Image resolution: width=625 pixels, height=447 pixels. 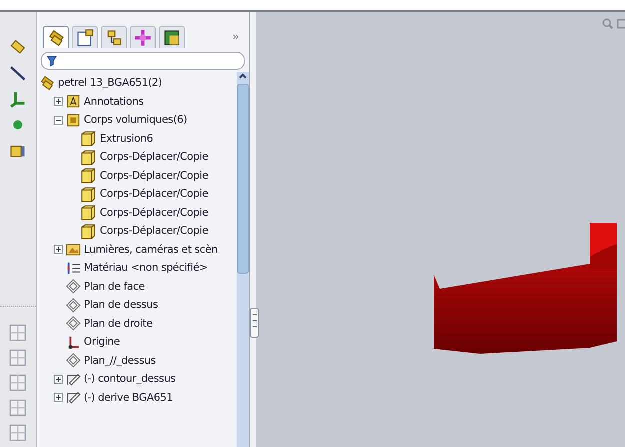 What do you see at coordinates (118, 324) in the screenshot?
I see `tree-item-label: Plan de droite` at bounding box center [118, 324].